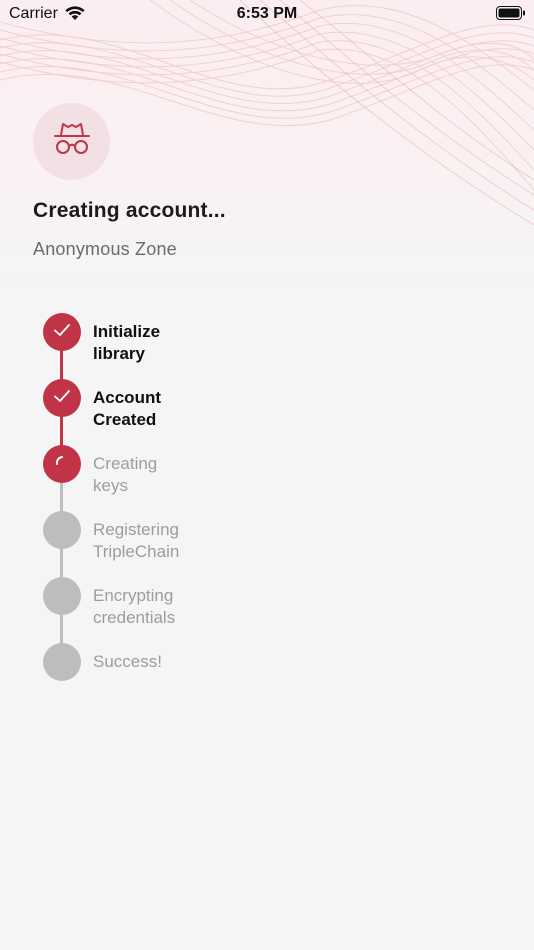 This screenshot has width=534, height=950. I want to click on step-label: Initialize library, so click(127, 342).